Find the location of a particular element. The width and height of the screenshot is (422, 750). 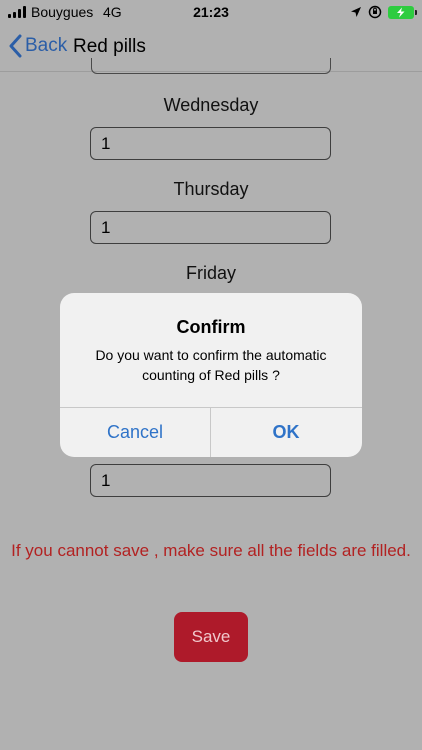

sunday-input-field: 1 is located at coordinates (210, 480).